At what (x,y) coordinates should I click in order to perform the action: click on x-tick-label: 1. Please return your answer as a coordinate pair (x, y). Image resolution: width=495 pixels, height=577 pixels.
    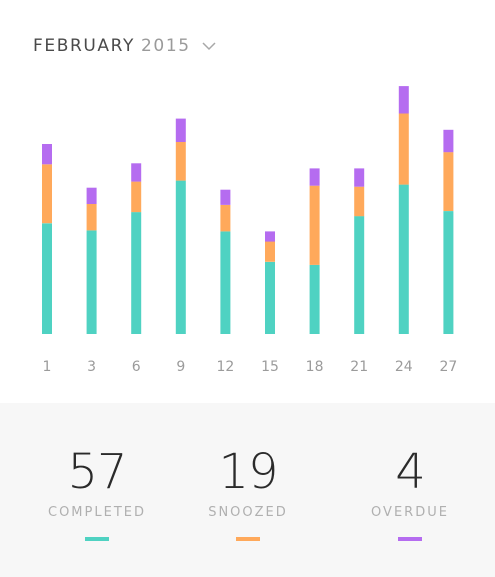
    Looking at the image, I should click on (47, 367).